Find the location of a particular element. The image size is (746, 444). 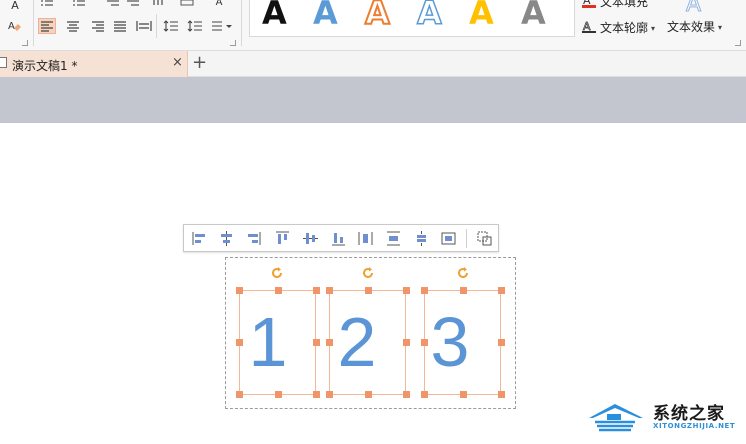

text-effect-label: 文本效果 is located at coordinates (691, 27).